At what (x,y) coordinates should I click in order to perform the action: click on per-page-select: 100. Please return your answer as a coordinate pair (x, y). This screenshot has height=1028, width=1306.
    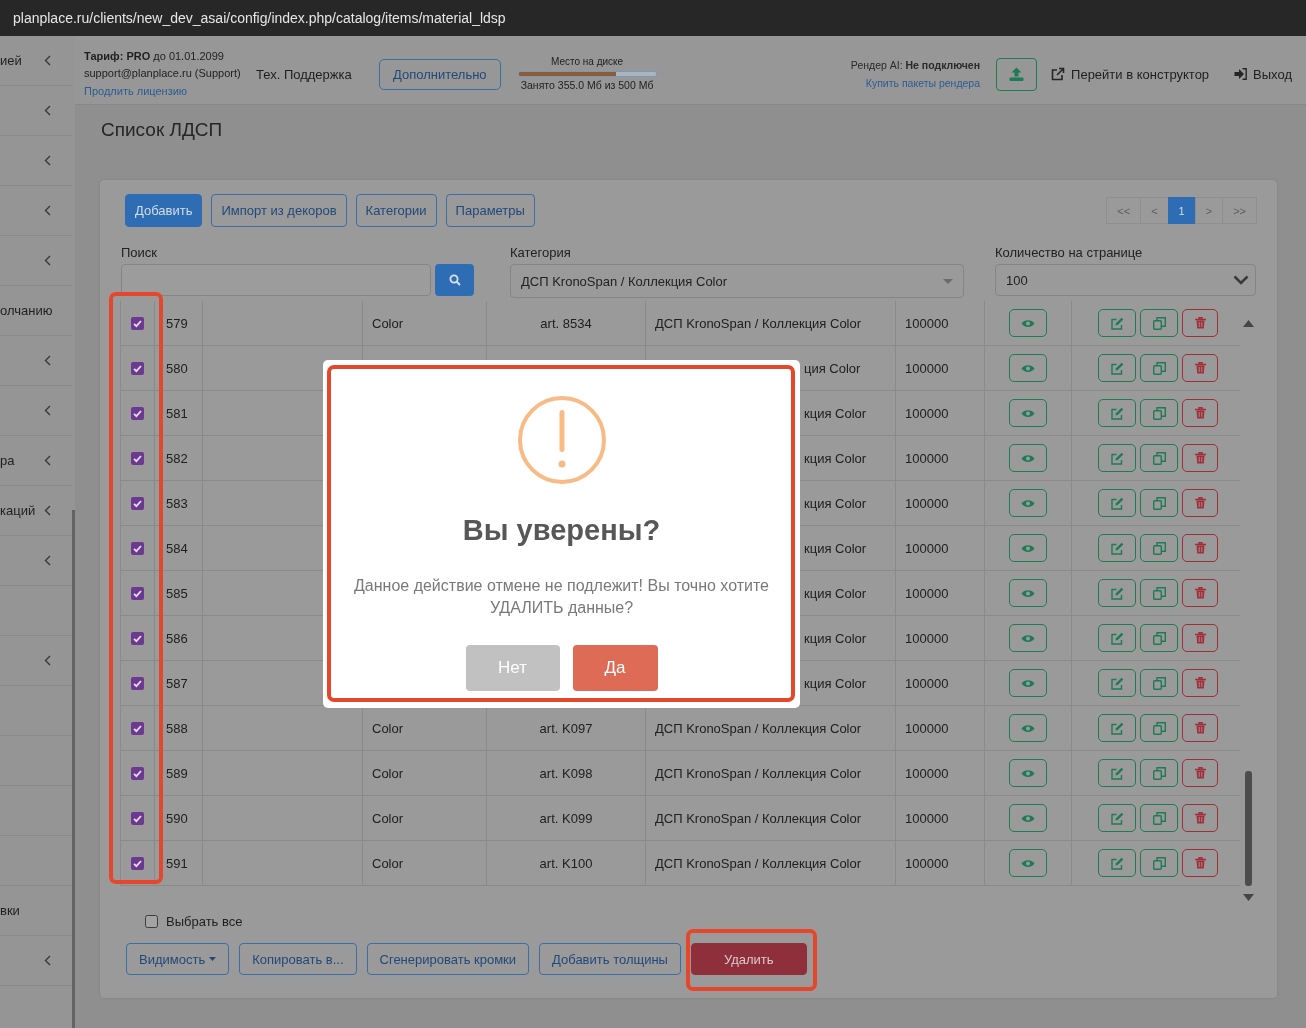
    Looking at the image, I should click on (1125, 280).